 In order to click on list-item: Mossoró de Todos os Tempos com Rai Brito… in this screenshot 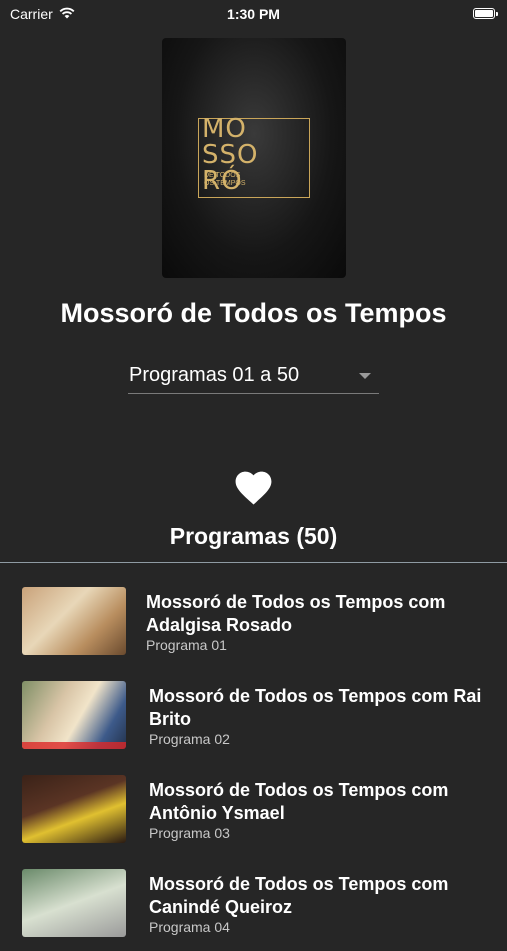, I will do `click(253, 716)`.